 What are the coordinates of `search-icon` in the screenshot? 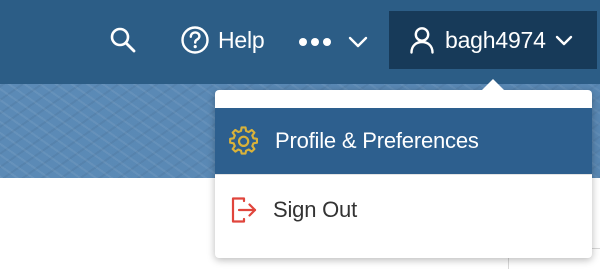 It's located at (123, 40).